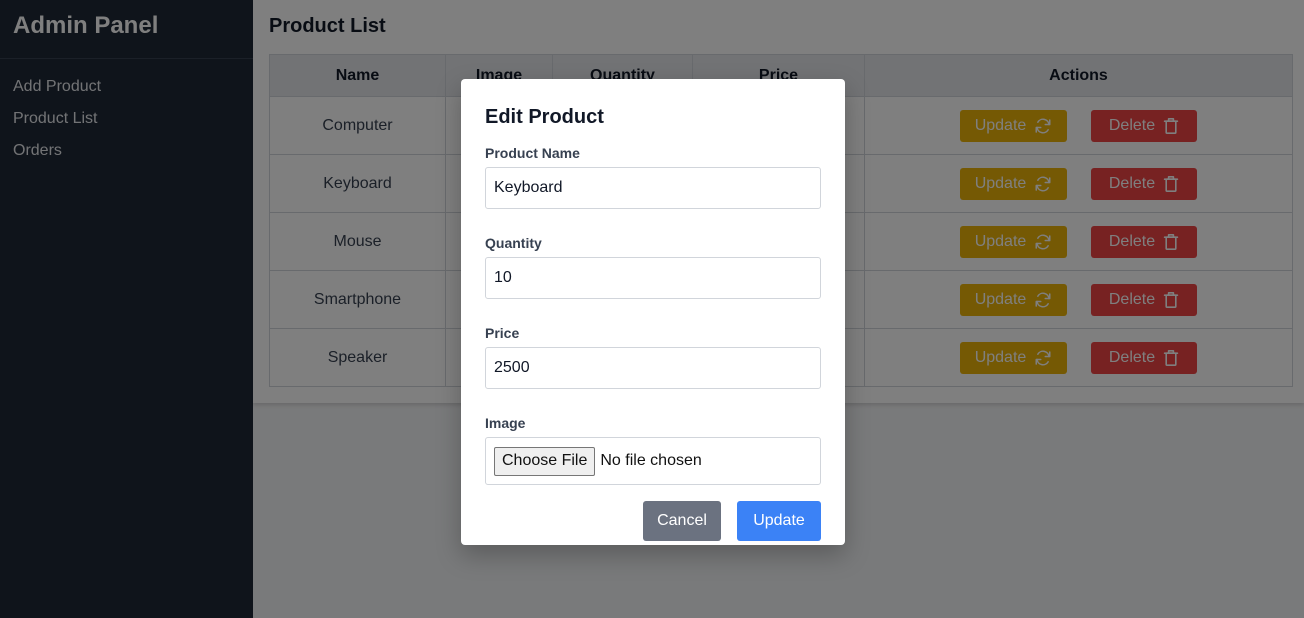 This screenshot has width=1304, height=618. I want to click on choose-file-button: Choose File, so click(545, 461).